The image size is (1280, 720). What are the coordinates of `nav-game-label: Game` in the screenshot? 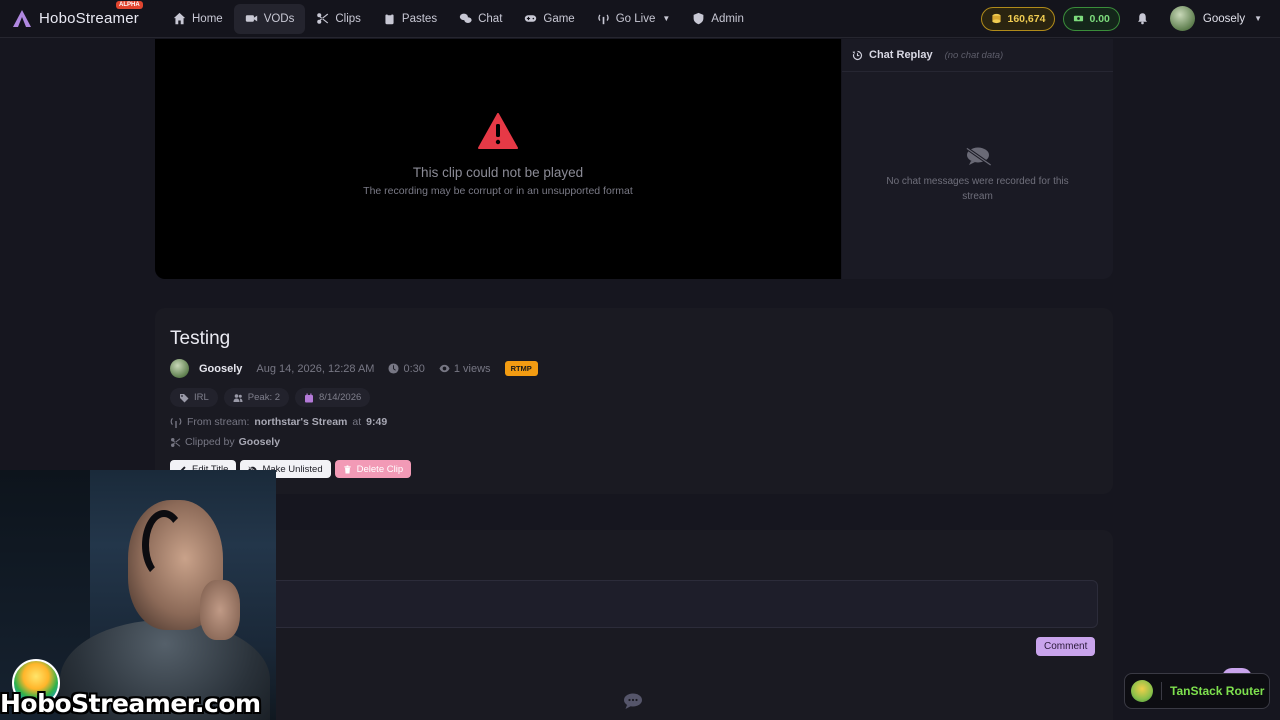 It's located at (559, 18).